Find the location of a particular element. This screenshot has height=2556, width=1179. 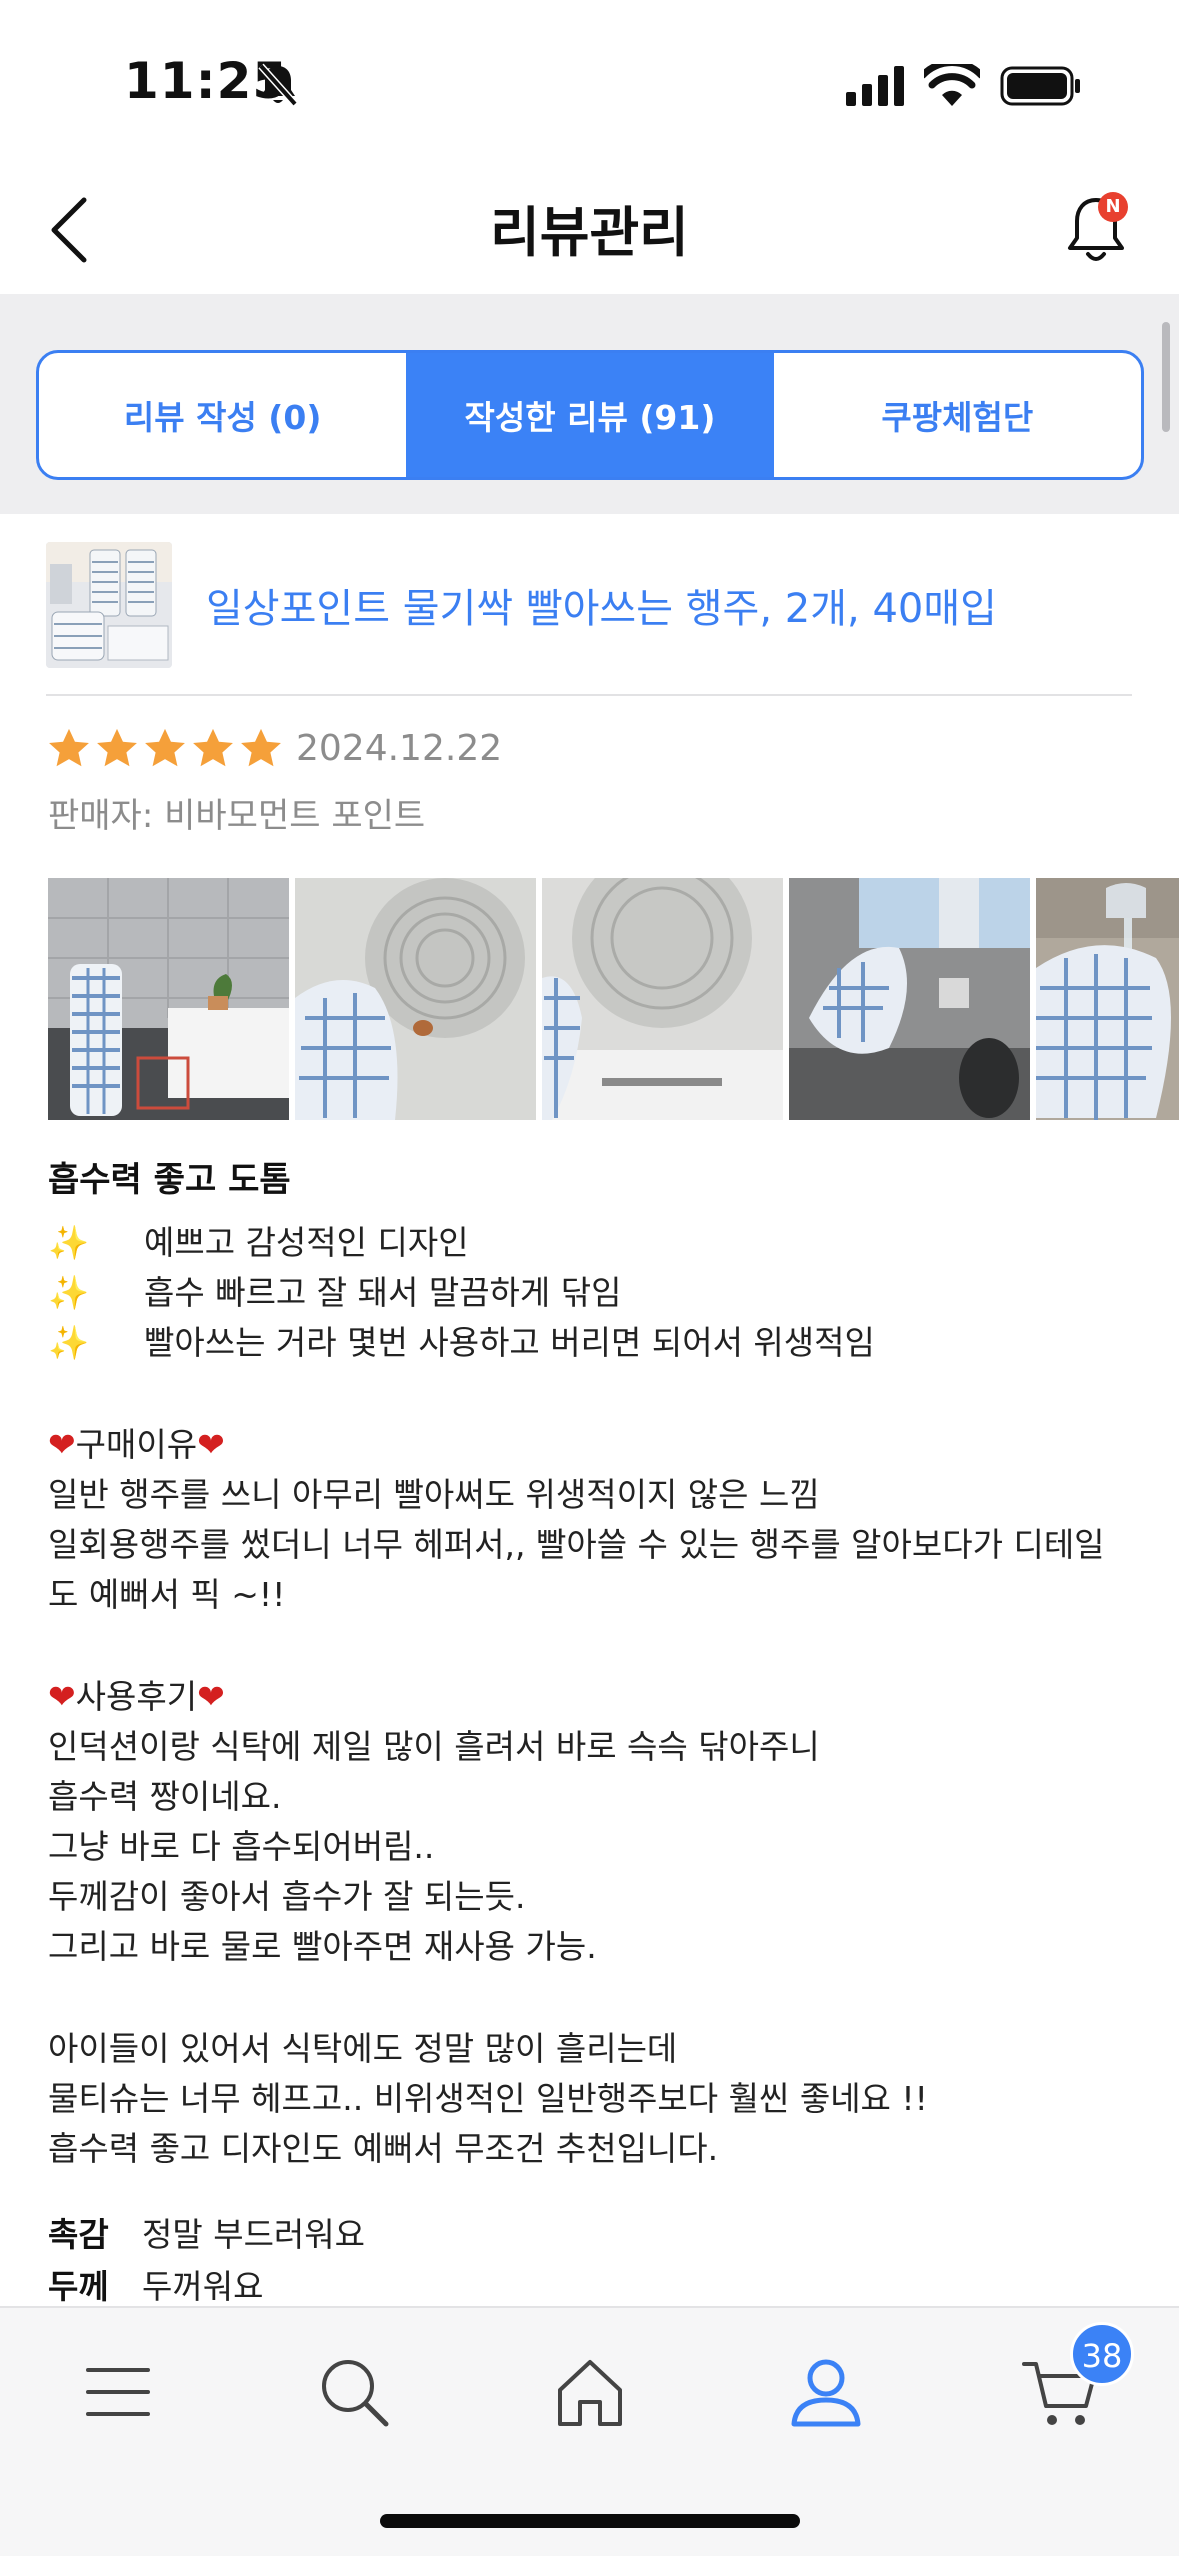

sparkle-line: ✨ 예쁘고 감성적인 디자인 is located at coordinates (258, 1242).